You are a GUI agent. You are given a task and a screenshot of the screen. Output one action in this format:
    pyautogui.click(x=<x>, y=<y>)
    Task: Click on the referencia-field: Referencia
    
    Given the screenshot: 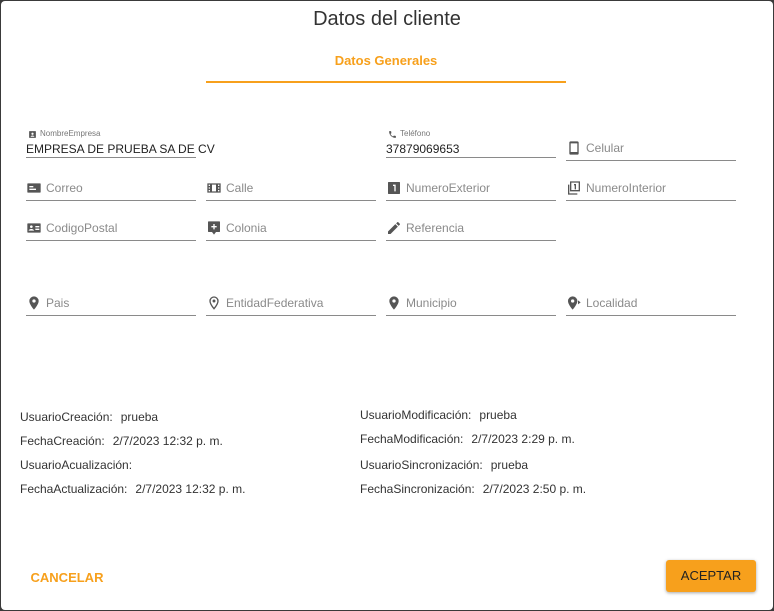 What is the action you would take?
    pyautogui.click(x=471, y=226)
    